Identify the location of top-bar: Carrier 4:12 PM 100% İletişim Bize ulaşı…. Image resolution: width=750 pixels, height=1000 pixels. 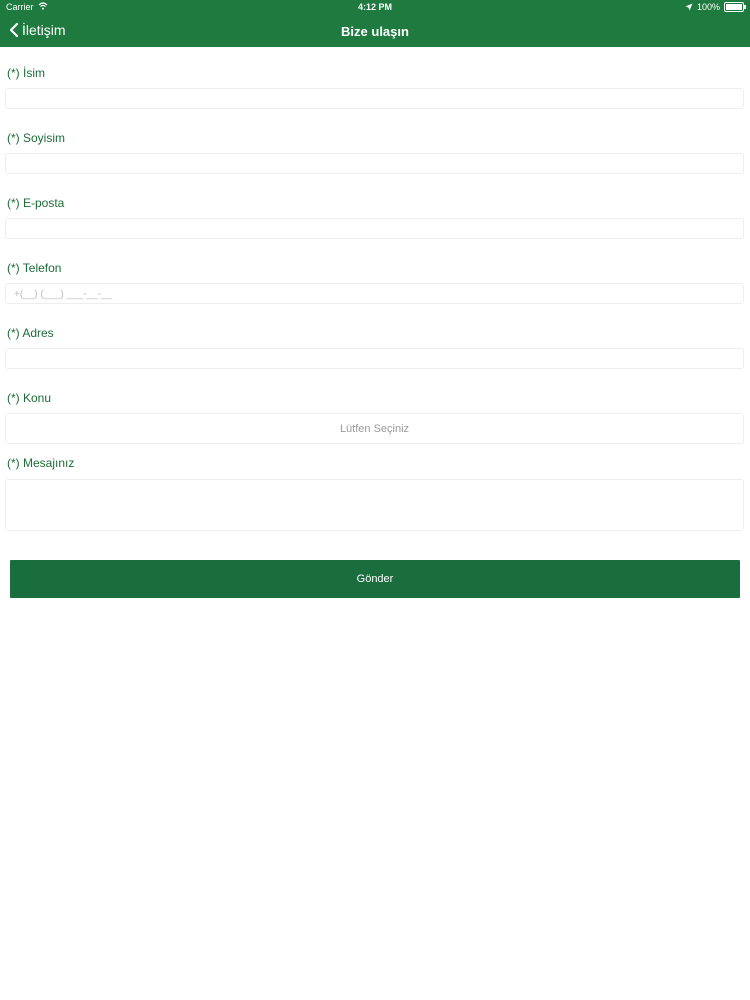
(375, 23).